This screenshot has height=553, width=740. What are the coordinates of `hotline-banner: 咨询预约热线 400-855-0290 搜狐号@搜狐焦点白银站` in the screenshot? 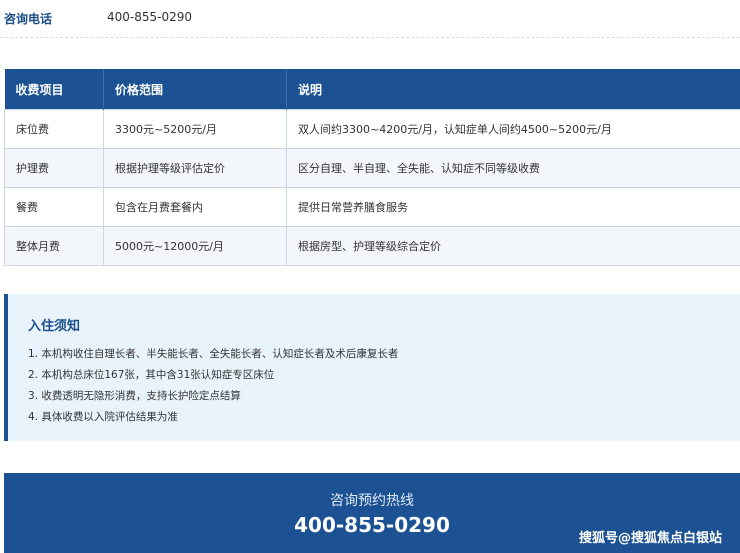 It's located at (372, 513).